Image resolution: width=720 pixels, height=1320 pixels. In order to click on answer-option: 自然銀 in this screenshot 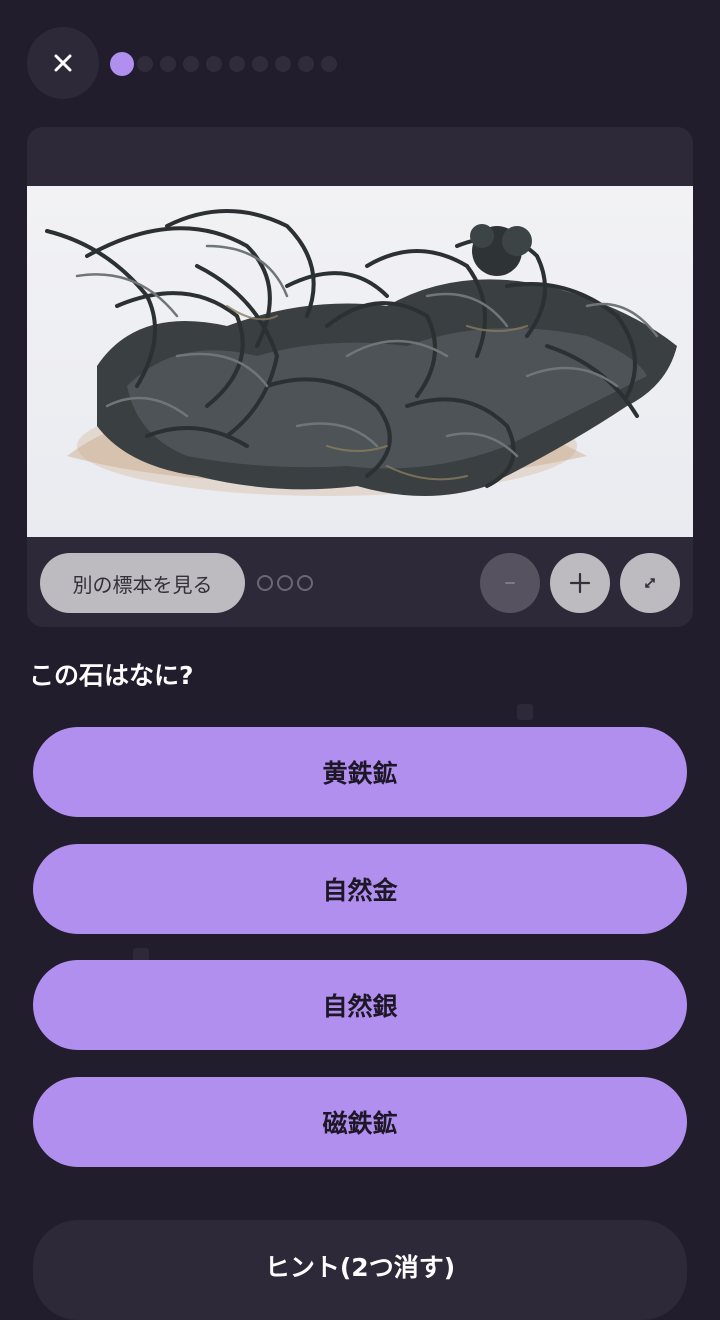, I will do `click(360, 1005)`.